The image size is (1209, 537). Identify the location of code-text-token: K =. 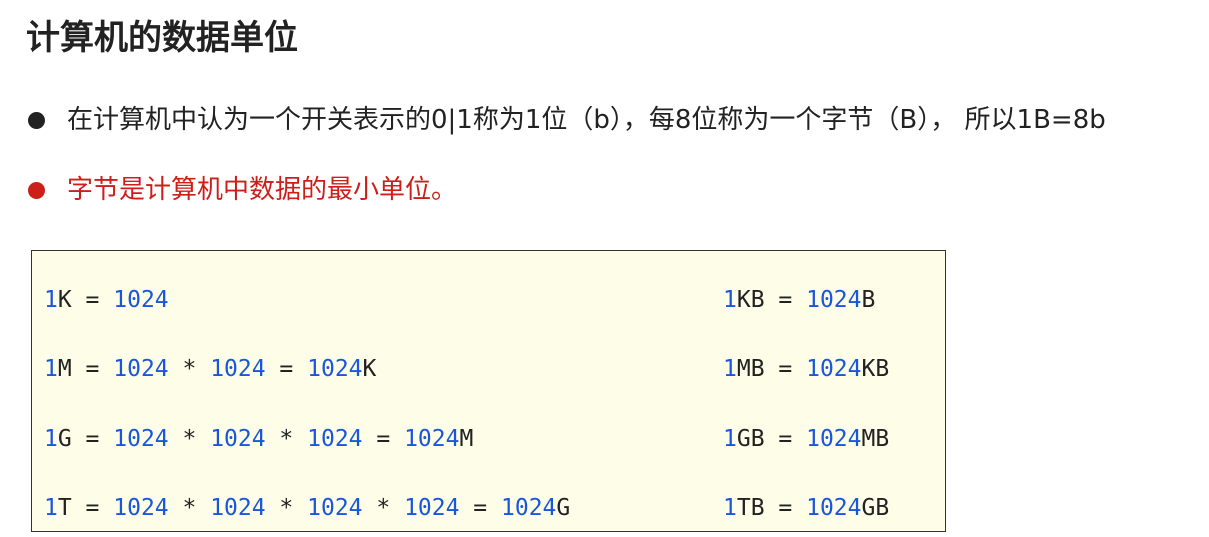
(85, 300).